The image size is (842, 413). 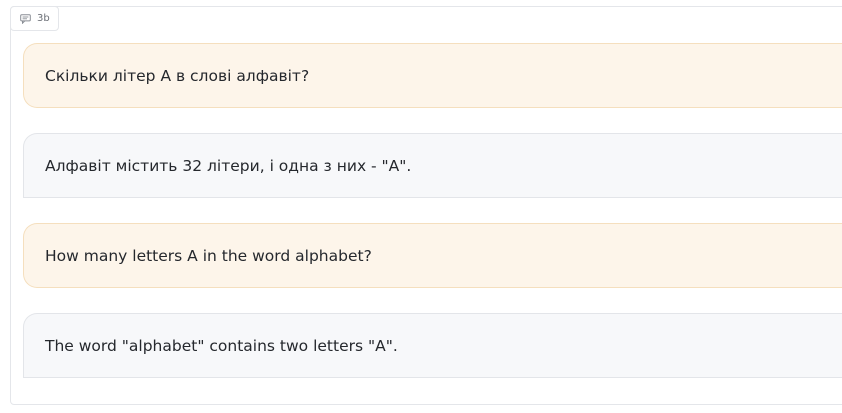 I want to click on message-text: Скільки літер А в слові алфавіт?, so click(x=177, y=75).